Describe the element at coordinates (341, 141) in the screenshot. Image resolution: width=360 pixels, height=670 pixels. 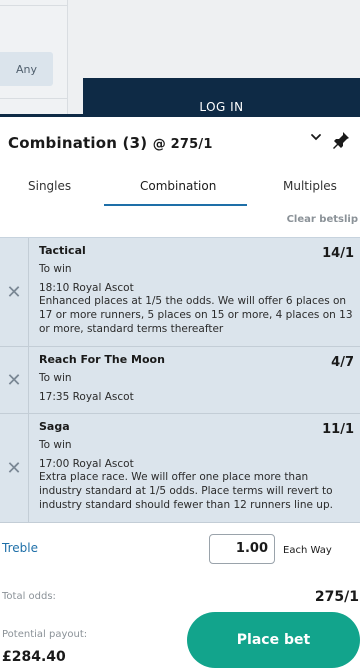
I see `pin-icon` at that location.